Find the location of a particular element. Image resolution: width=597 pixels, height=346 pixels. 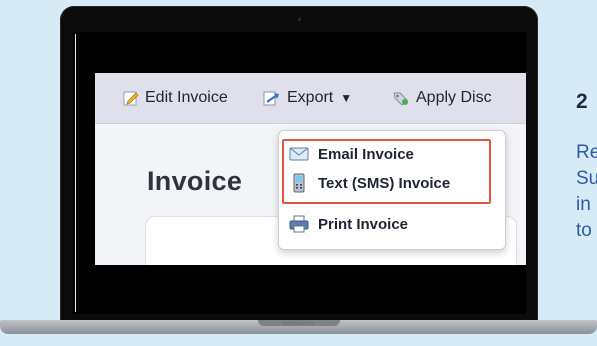

caret-down-icon: ▼ is located at coordinates (346, 98).